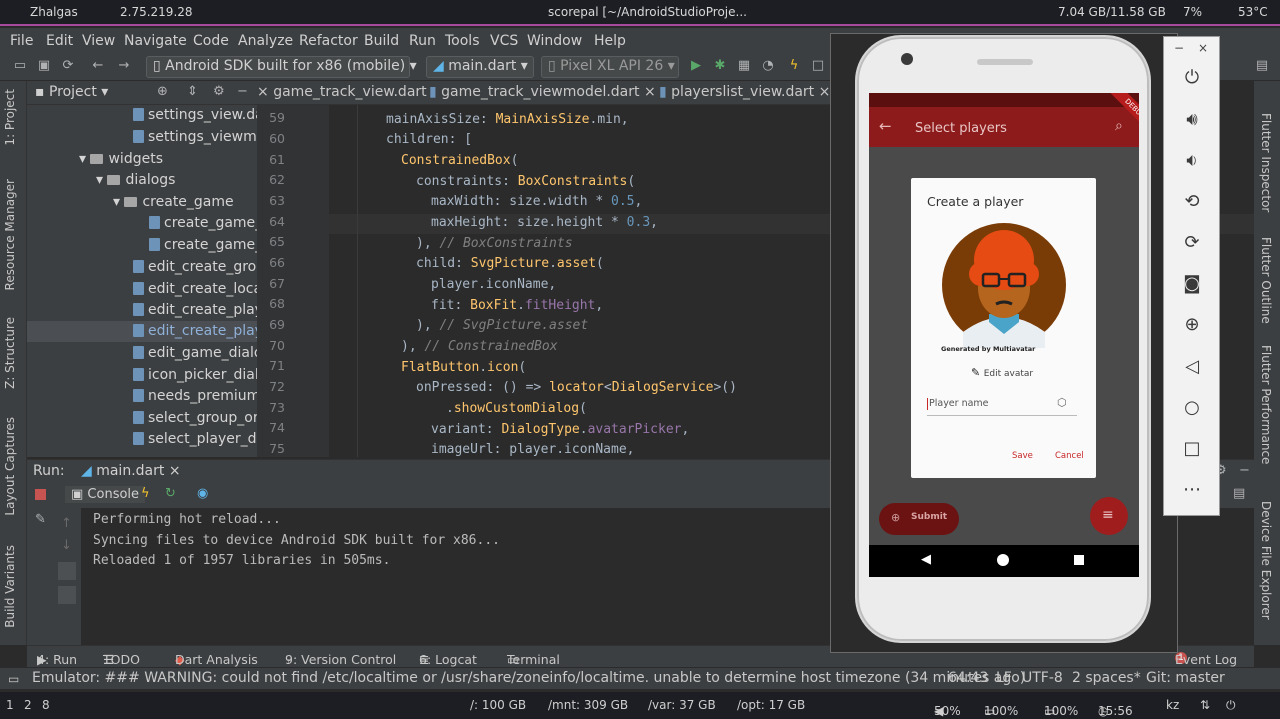 This screenshot has width=1280, height=719. Describe the element at coordinates (1192, 161) in the screenshot. I see `volume-down-icon: 🔉︎` at that location.